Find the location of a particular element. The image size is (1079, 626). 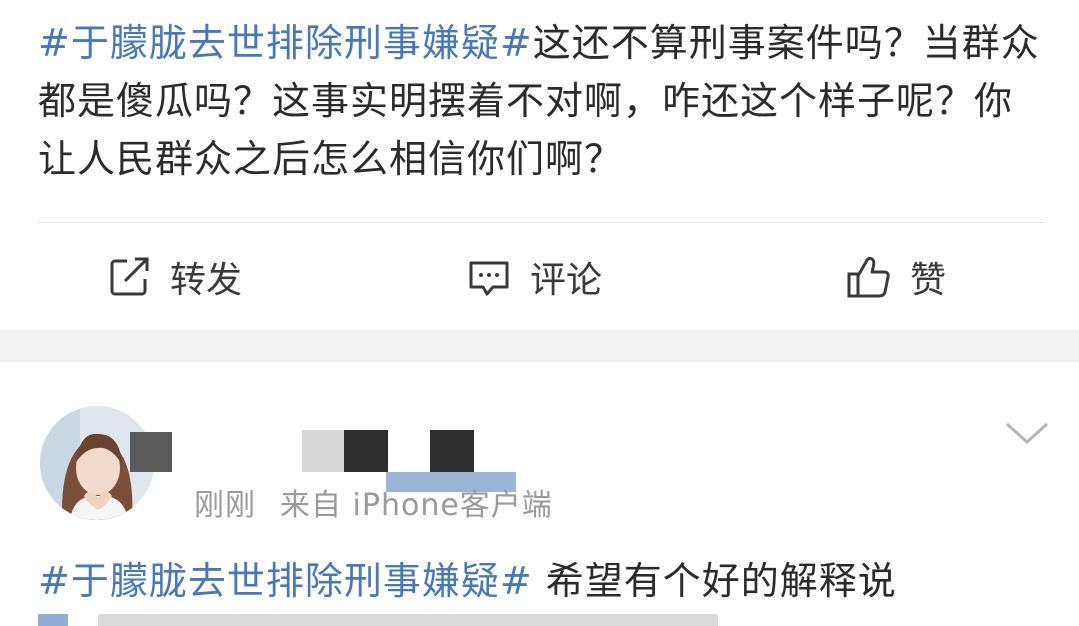

comment-source: 来自 iPhone客户端 is located at coordinates (416, 505).